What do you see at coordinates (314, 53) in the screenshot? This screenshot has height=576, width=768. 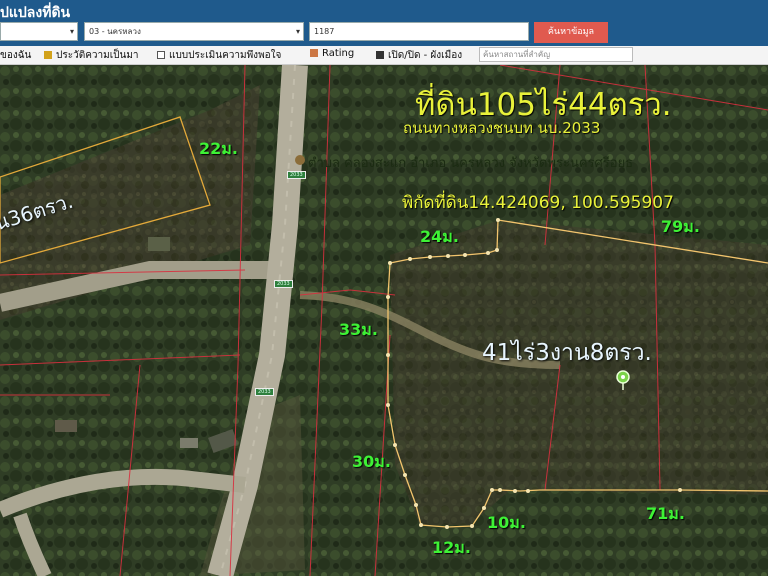 I see `chart-icon` at bounding box center [314, 53].